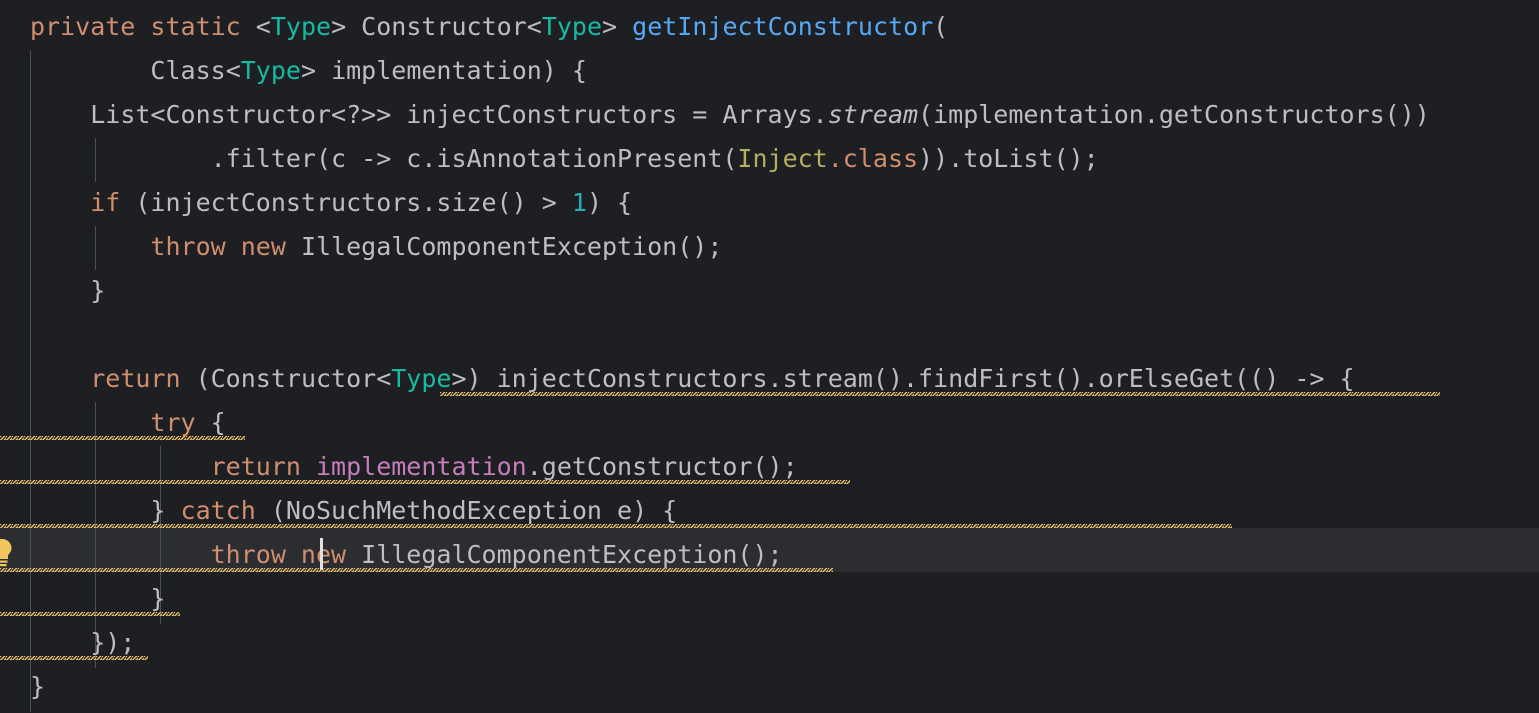  What do you see at coordinates (188, 70) in the screenshot?
I see `token-type: Class` at bounding box center [188, 70].